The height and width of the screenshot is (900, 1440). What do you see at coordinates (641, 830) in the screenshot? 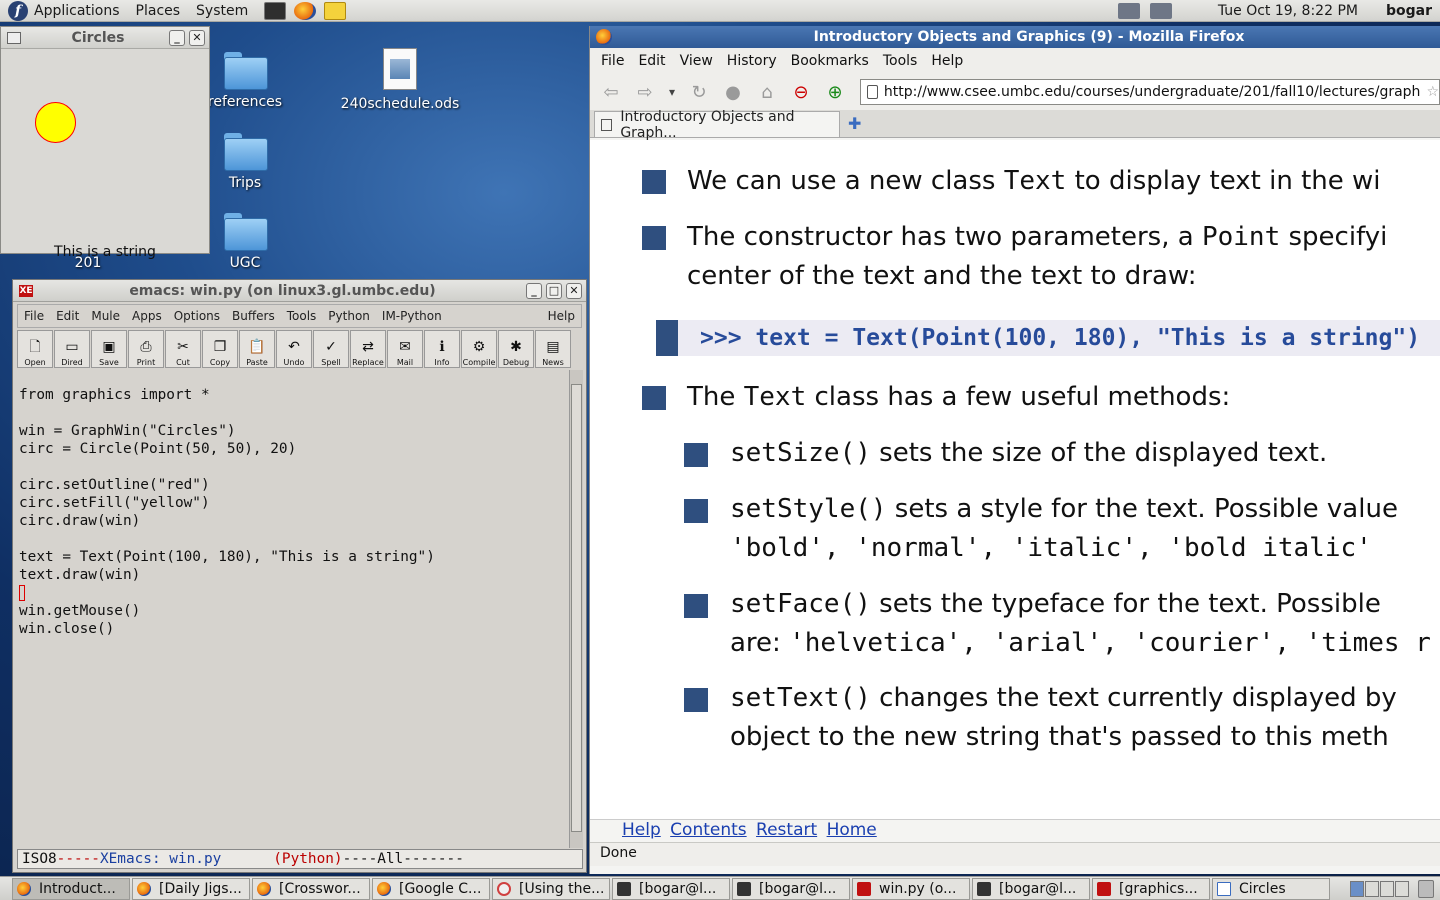
I see `help-link: Help` at bounding box center [641, 830].